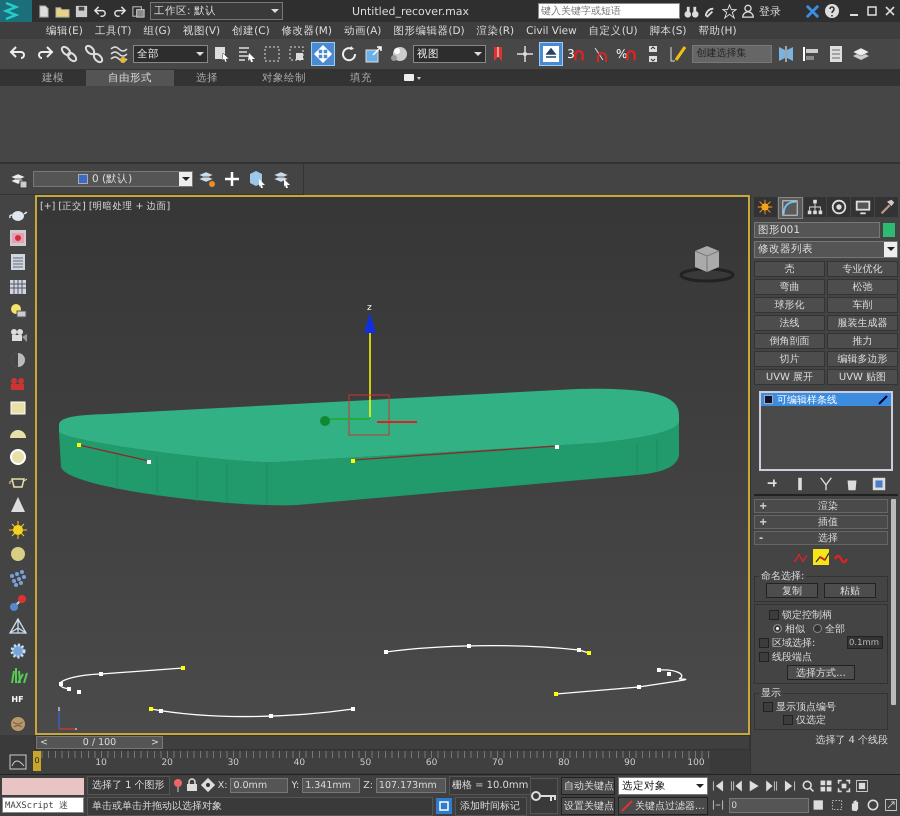  What do you see at coordinates (251, 31) in the screenshot?
I see `menu-item: 创建(C)` at bounding box center [251, 31].